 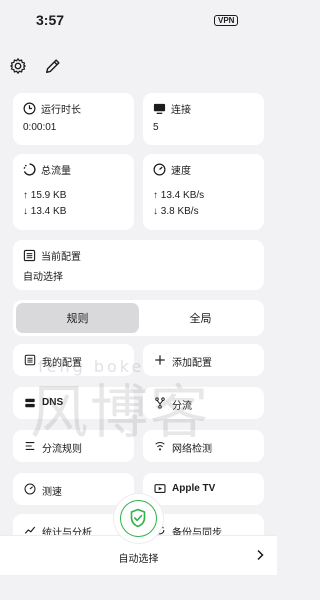 What do you see at coordinates (56, 171) in the screenshot?
I see `traffic-title: 总流量` at bounding box center [56, 171].